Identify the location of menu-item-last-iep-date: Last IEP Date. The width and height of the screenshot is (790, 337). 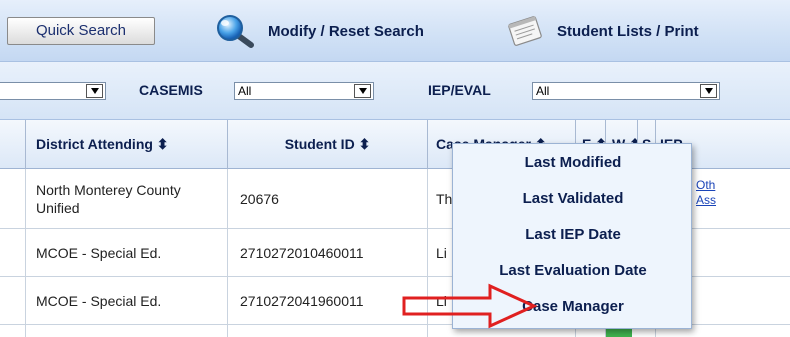
(573, 235).